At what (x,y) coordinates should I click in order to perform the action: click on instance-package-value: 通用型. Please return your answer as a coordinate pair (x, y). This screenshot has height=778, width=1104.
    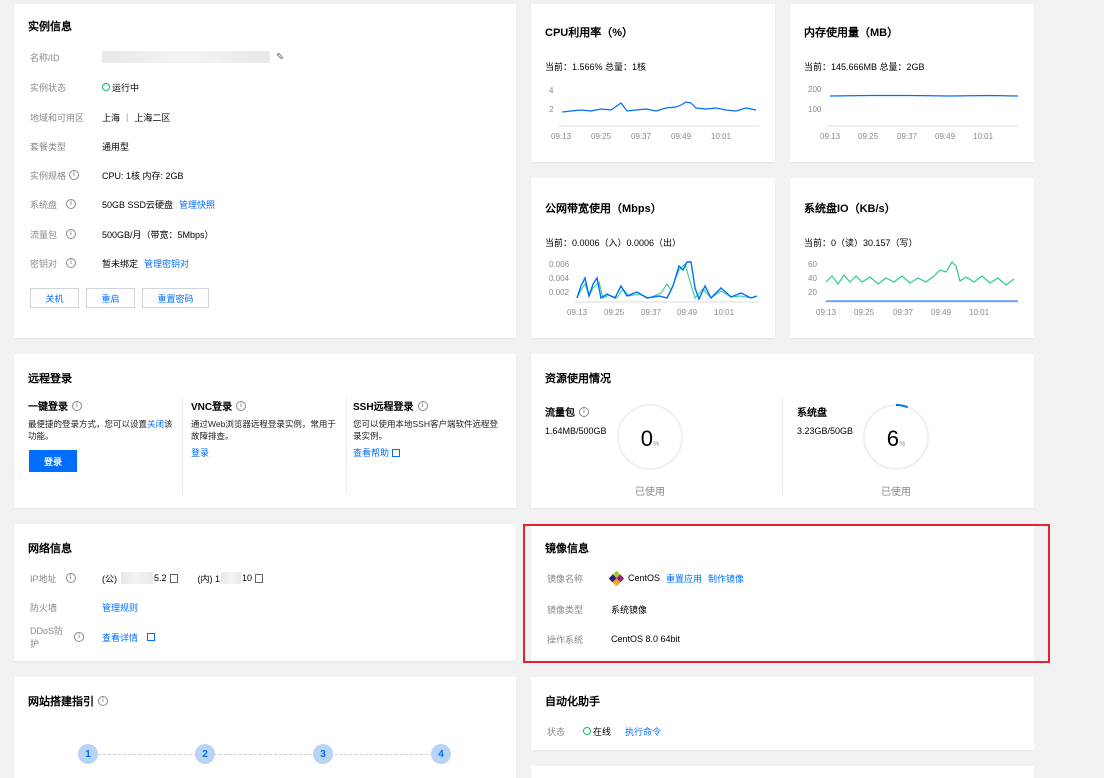
    Looking at the image, I should click on (116, 146).